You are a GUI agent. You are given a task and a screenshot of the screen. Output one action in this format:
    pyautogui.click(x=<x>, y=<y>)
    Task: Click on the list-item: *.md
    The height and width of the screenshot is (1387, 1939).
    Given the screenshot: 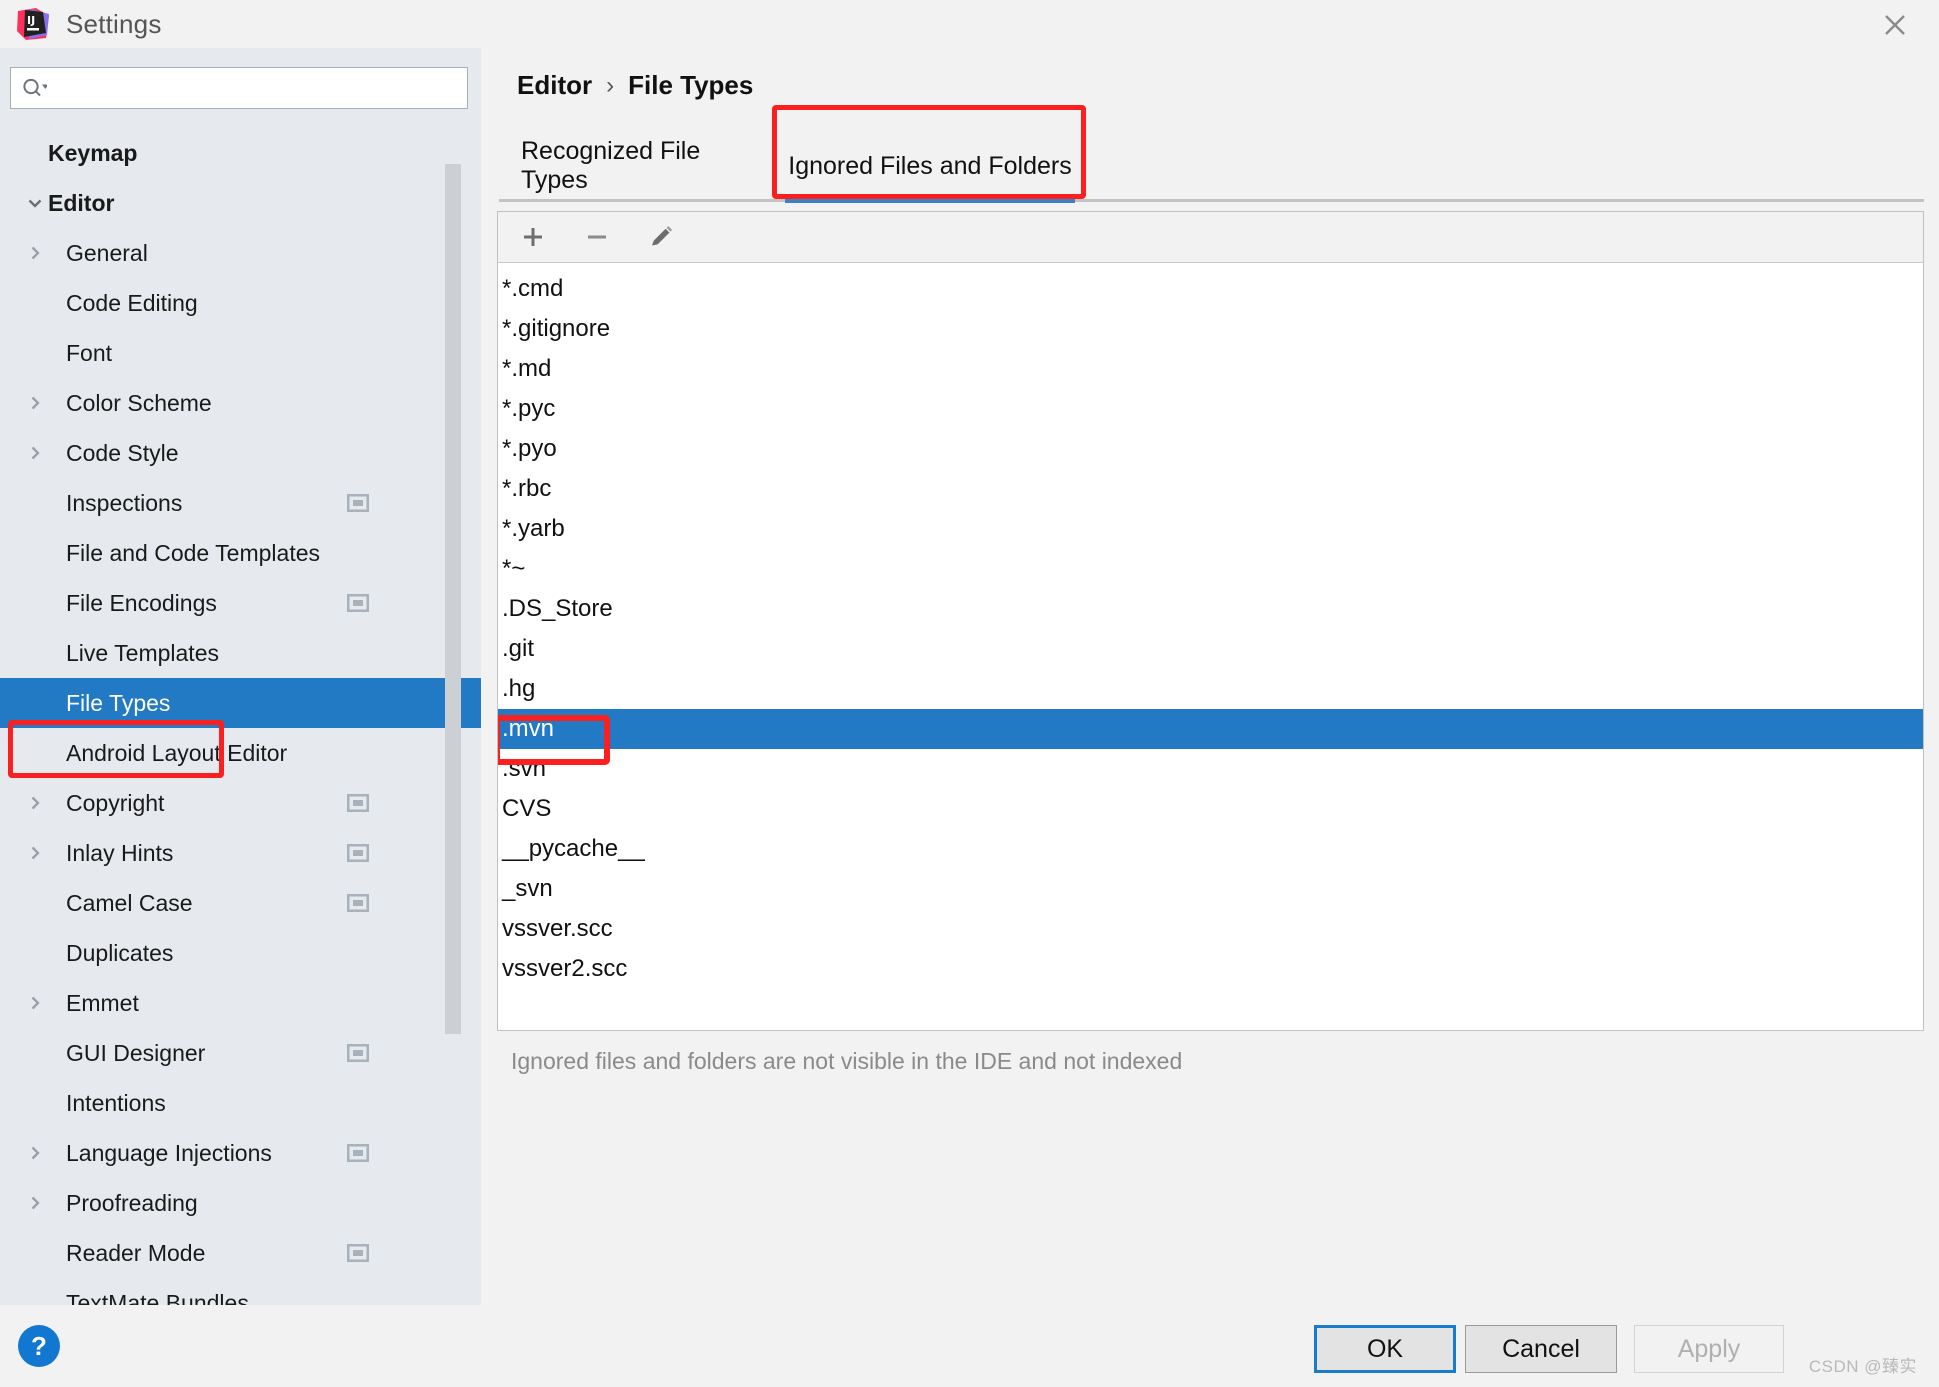 What is the action you would take?
    pyautogui.click(x=1210, y=369)
    